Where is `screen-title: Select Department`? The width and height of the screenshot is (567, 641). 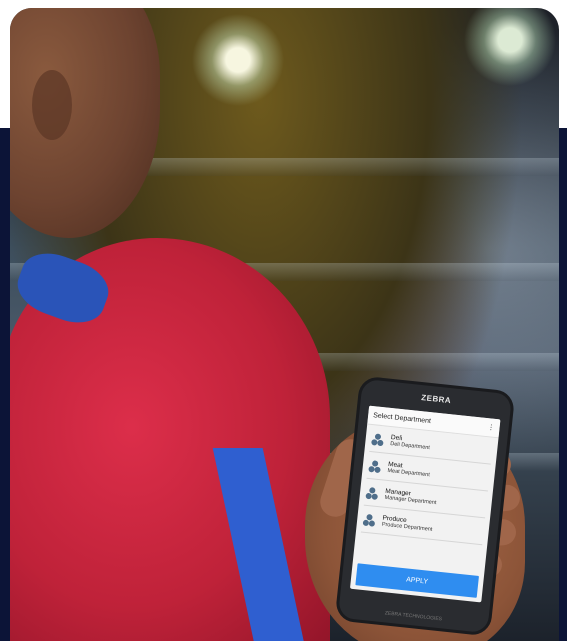
screen-title: Select Department is located at coordinates (402, 418).